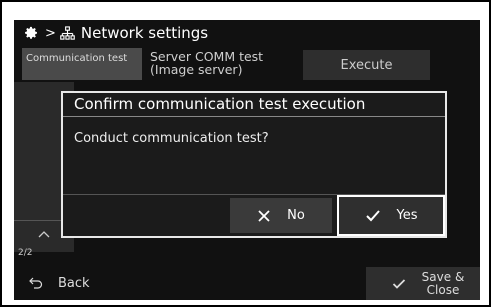 The image size is (491, 307). Describe the element at coordinates (196, 69) in the screenshot. I see `server-label-line2: (Image server)` at that location.